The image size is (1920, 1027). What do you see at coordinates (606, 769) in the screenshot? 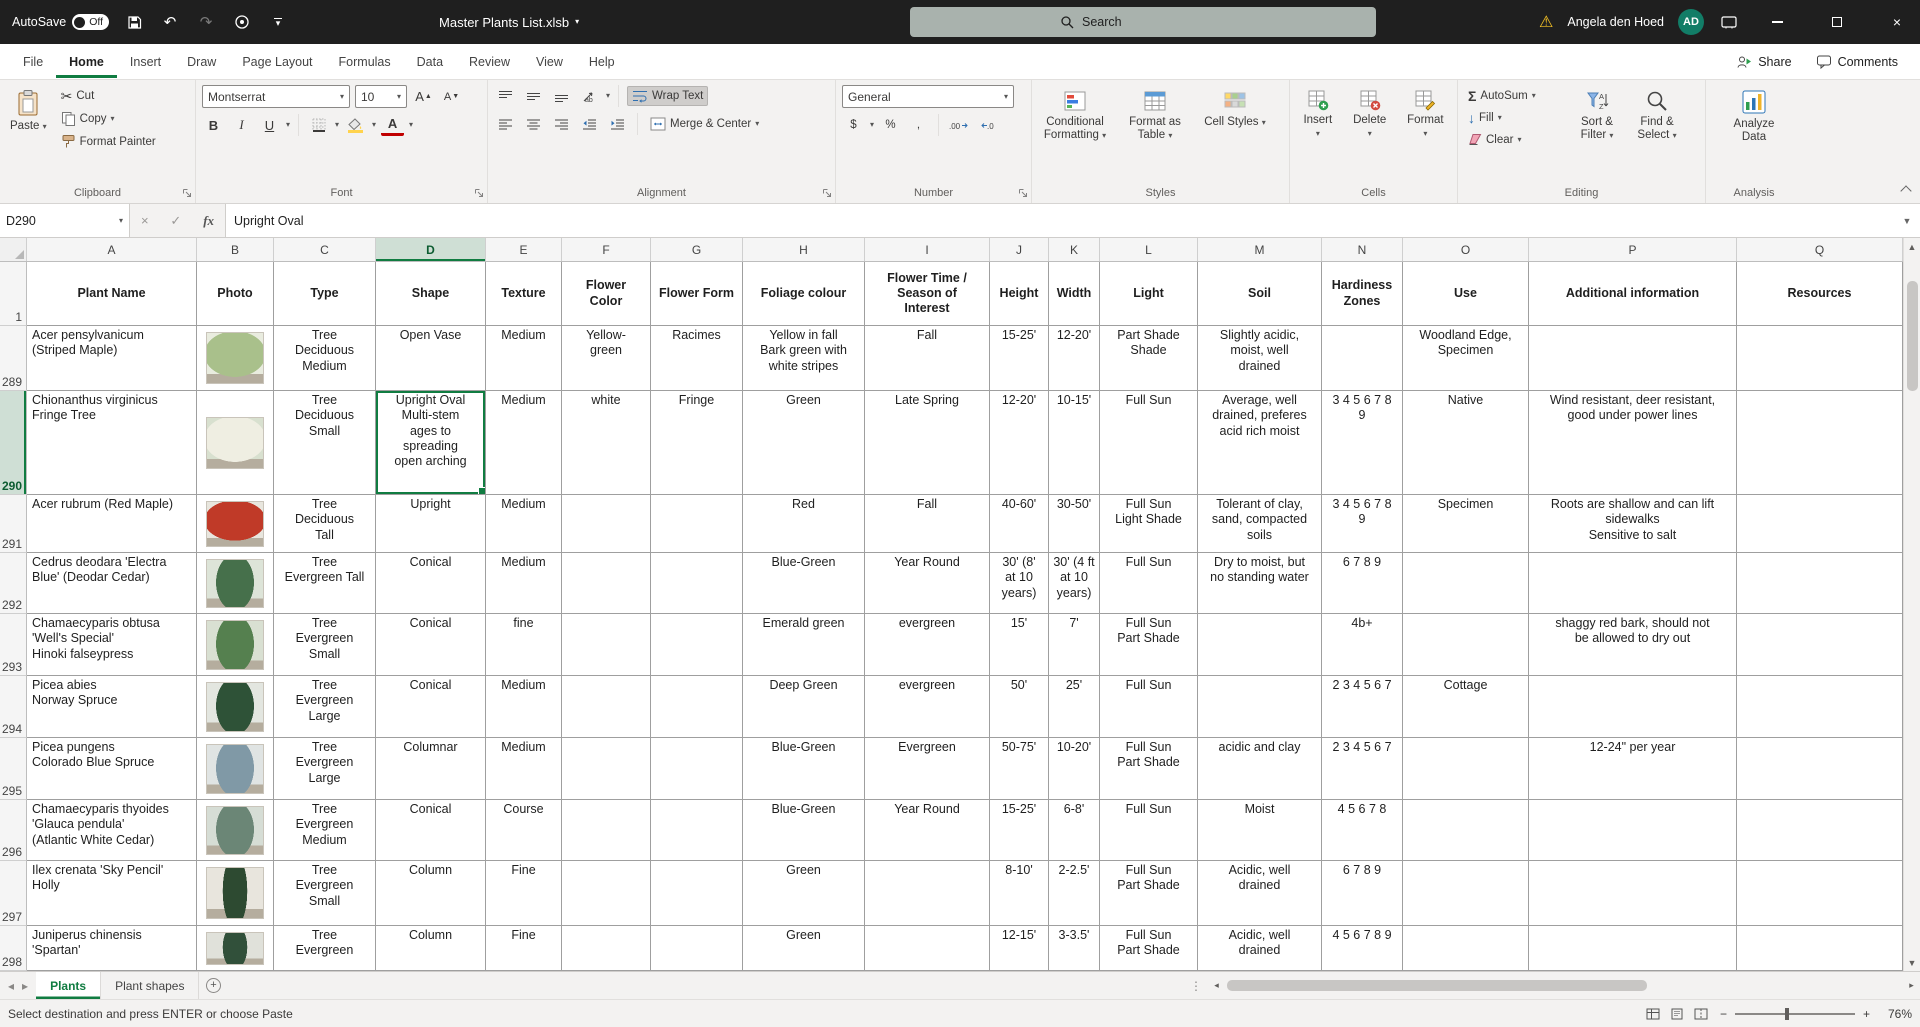
I see `cell-F295` at bounding box center [606, 769].